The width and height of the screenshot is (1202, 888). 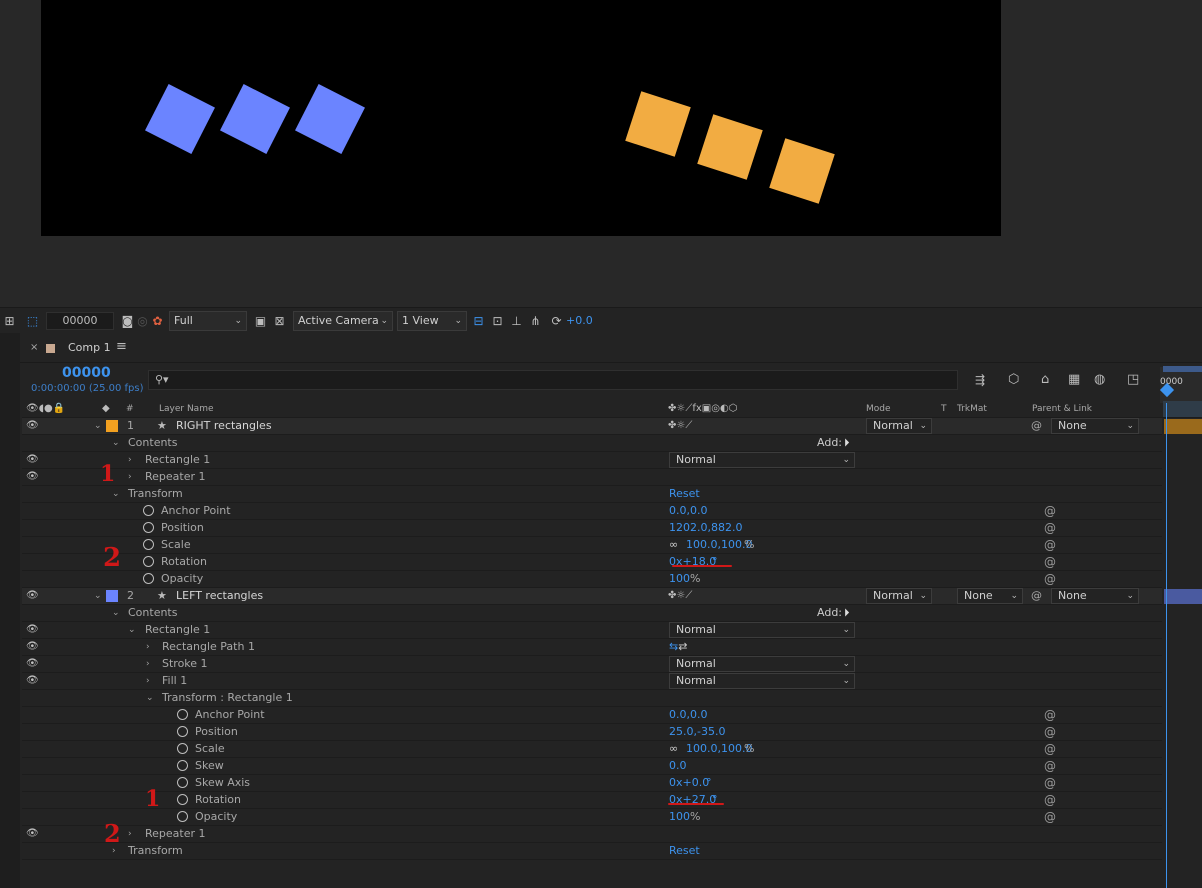 What do you see at coordinates (1133, 379) in the screenshot?
I see `graph-editor-icon: ◳` at bounding box center [1133, 379].